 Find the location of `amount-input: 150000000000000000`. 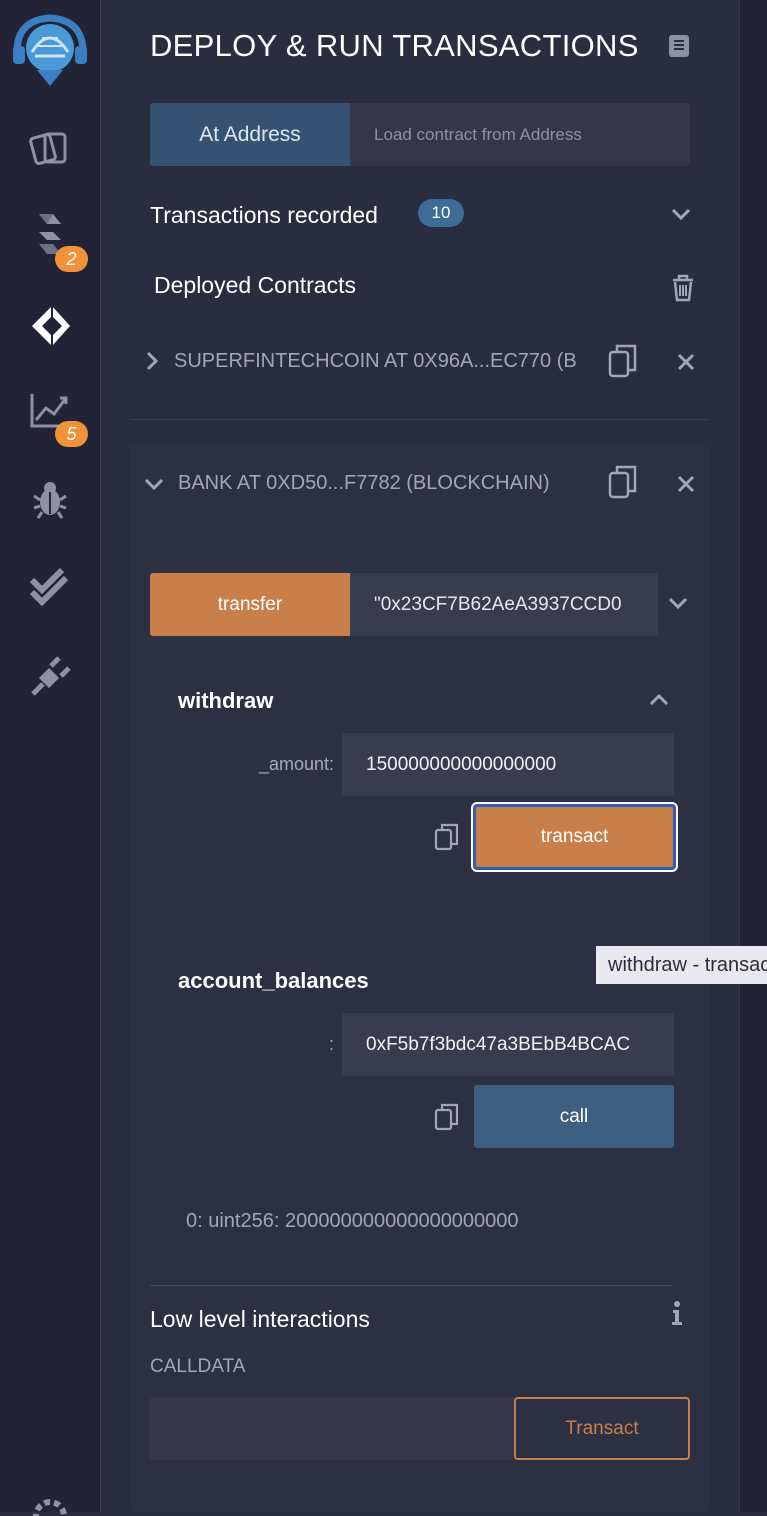

amount-input: 150000000000000000 is located at coordinates (508, 764).